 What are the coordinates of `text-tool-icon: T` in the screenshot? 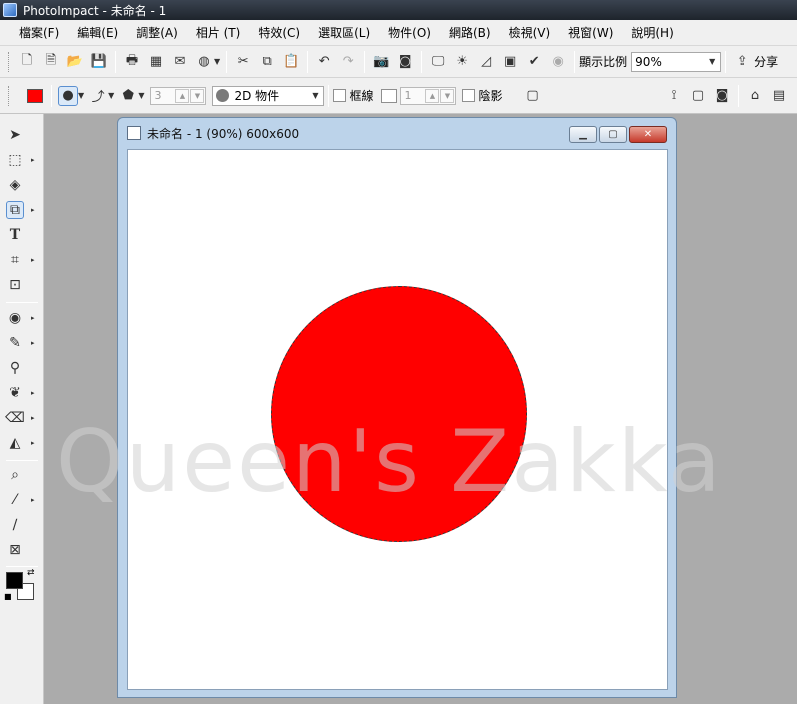 It's located at (15, 235).